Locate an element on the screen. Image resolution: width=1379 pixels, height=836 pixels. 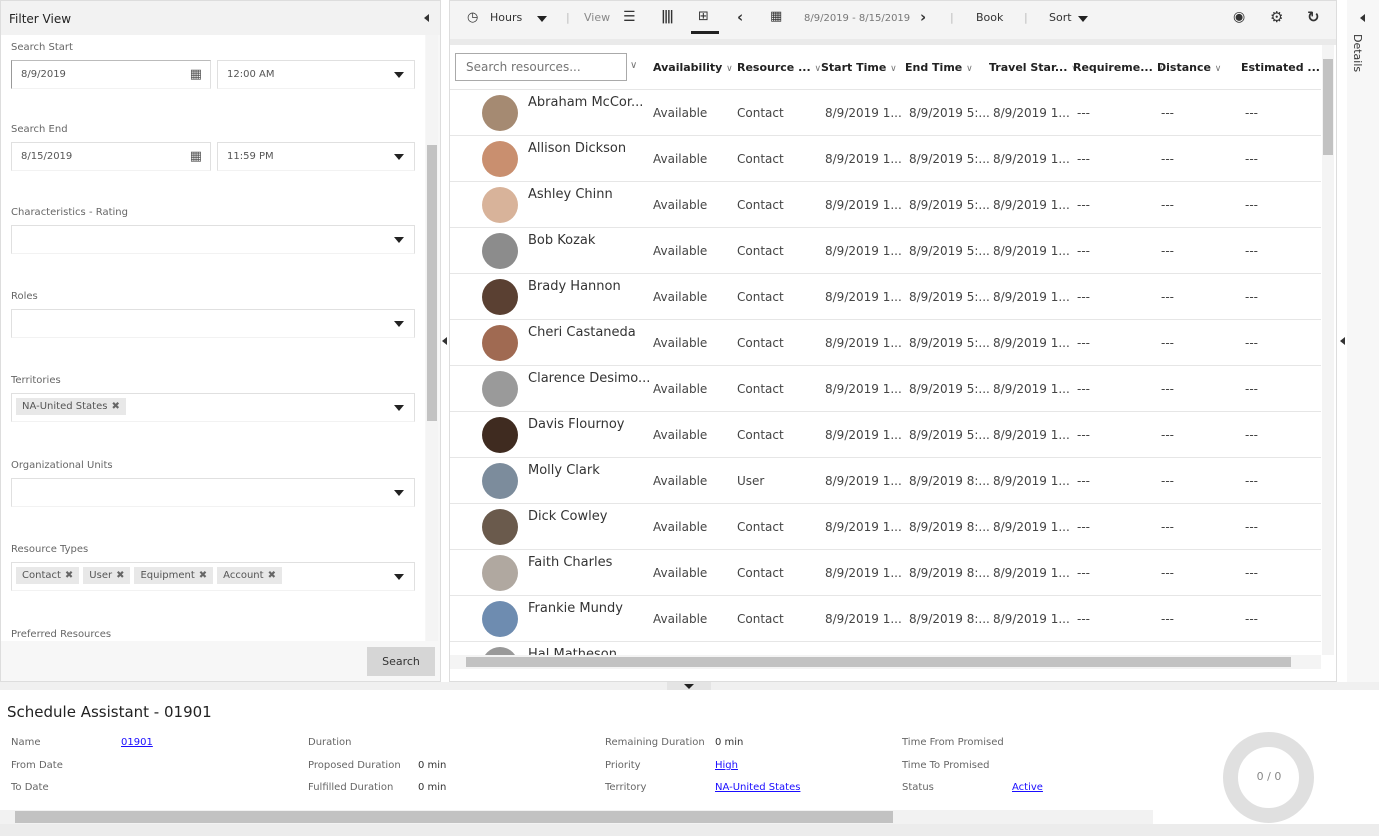
field-link: 01901 is located at coordinates (137, 742).